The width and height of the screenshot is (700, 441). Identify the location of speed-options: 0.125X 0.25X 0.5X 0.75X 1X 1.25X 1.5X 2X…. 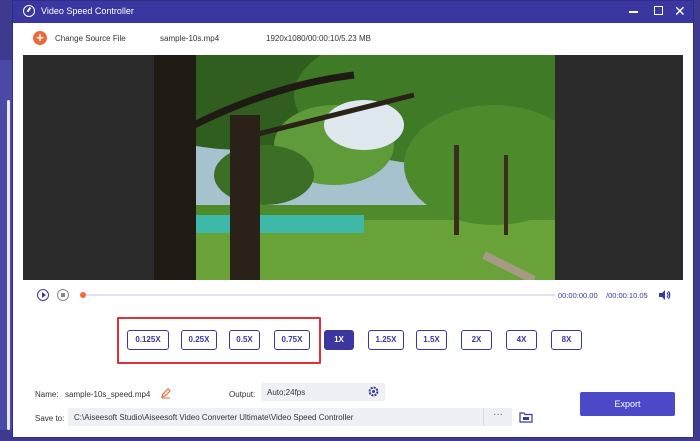
(353, 341).